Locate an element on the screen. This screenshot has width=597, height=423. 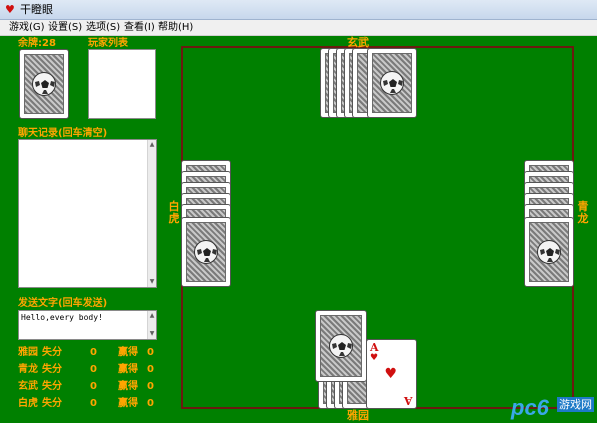
seat-label-left: 白虎 is located at coordinates (174, 212).